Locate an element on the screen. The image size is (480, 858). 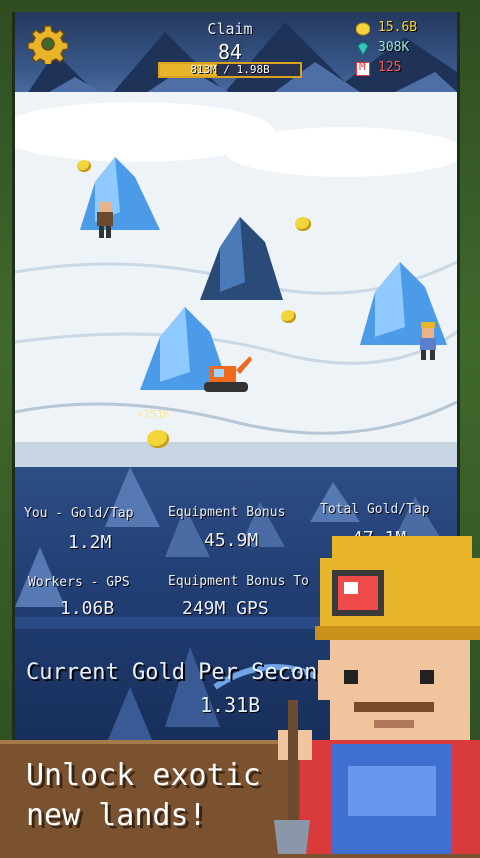
workers-gps-label: Workers - GPS is located at coordinates (79, 582).